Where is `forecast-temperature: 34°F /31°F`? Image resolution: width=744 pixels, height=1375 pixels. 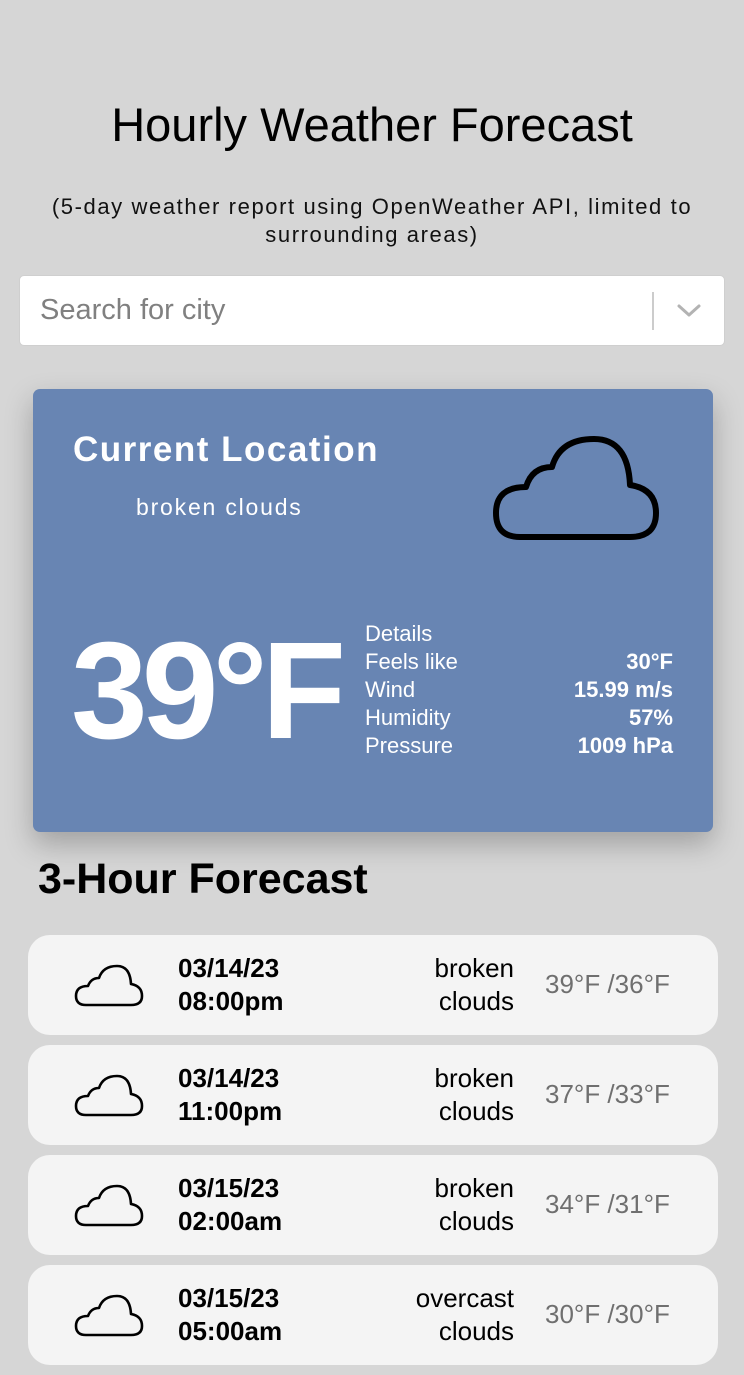 forecast-temperature: 34°F /31°F is located at coordinates (607, 1204).